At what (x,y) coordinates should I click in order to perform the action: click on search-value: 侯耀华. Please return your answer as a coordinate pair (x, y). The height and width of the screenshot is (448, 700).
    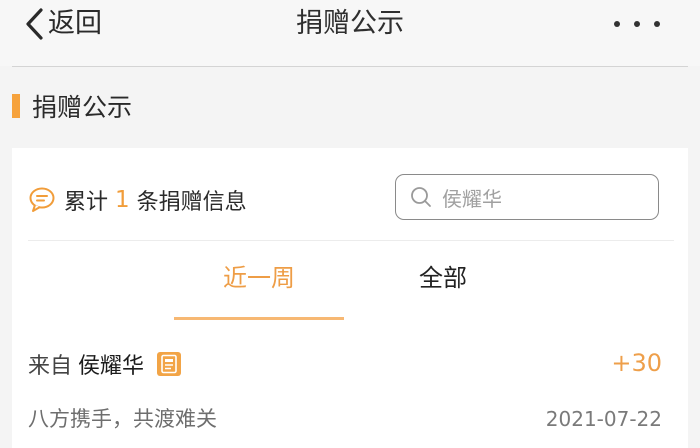
    Looking at the image, I should click on (472, 198).